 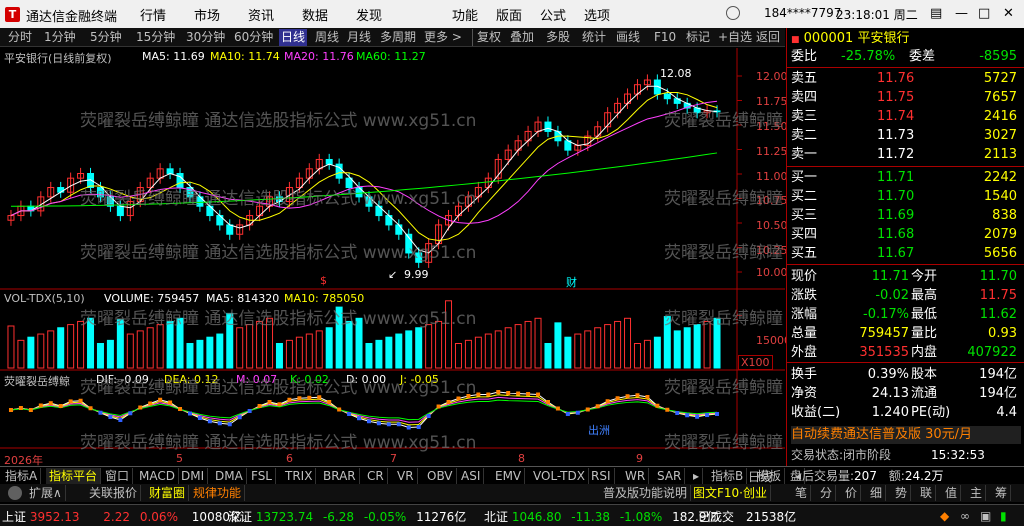 What do you see at coordinates (293, 37) in the screenshot?
I see `tab-daily: 日线` at bounding box center [293, 37].